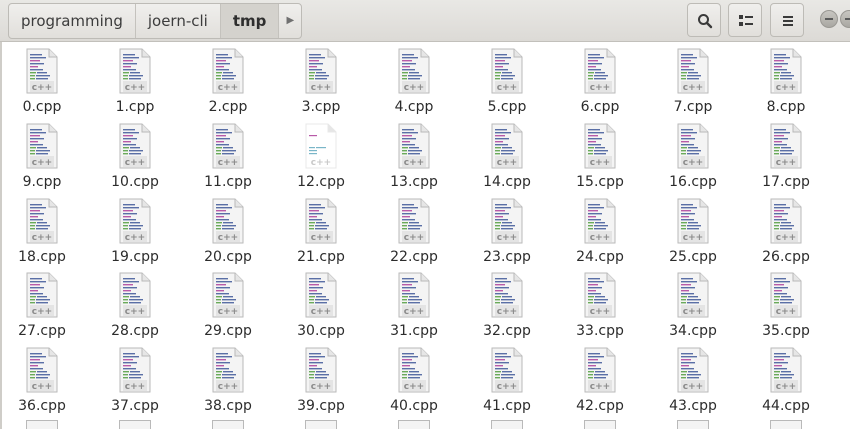  Describe the element at coordinates (135, 182) in the screenshot. I see `file-name-label: 10.cpp` at that location.